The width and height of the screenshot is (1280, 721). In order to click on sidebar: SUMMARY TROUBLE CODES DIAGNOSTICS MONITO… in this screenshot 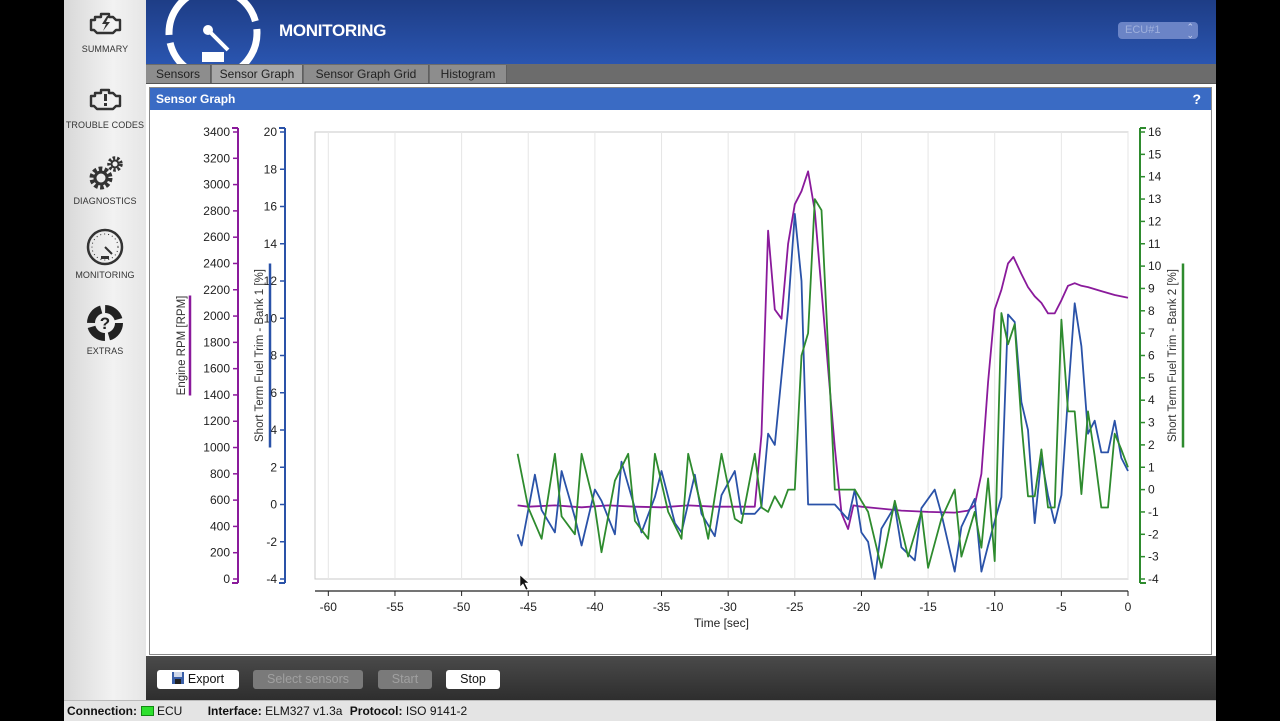, I will do `click(105, 350)`.